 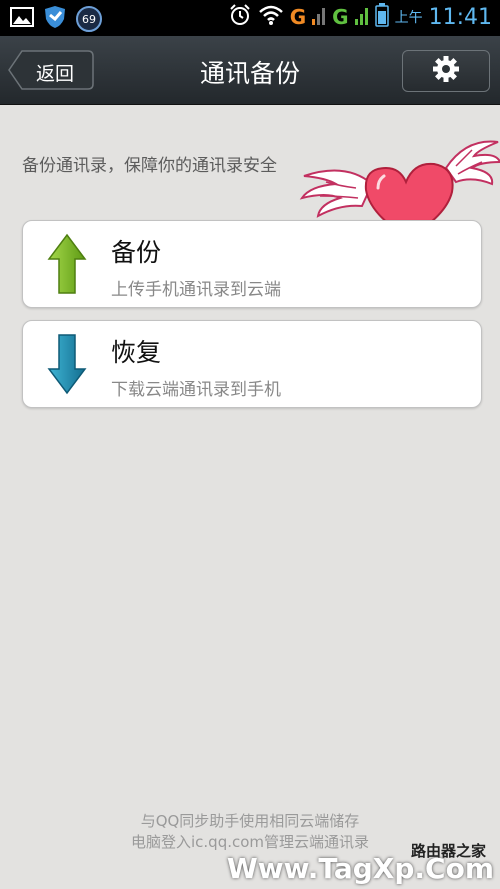 What do you see at coordinates (240, 17) in the screenshot?
I see `alarm-icon` at bounding box center [240, 17].